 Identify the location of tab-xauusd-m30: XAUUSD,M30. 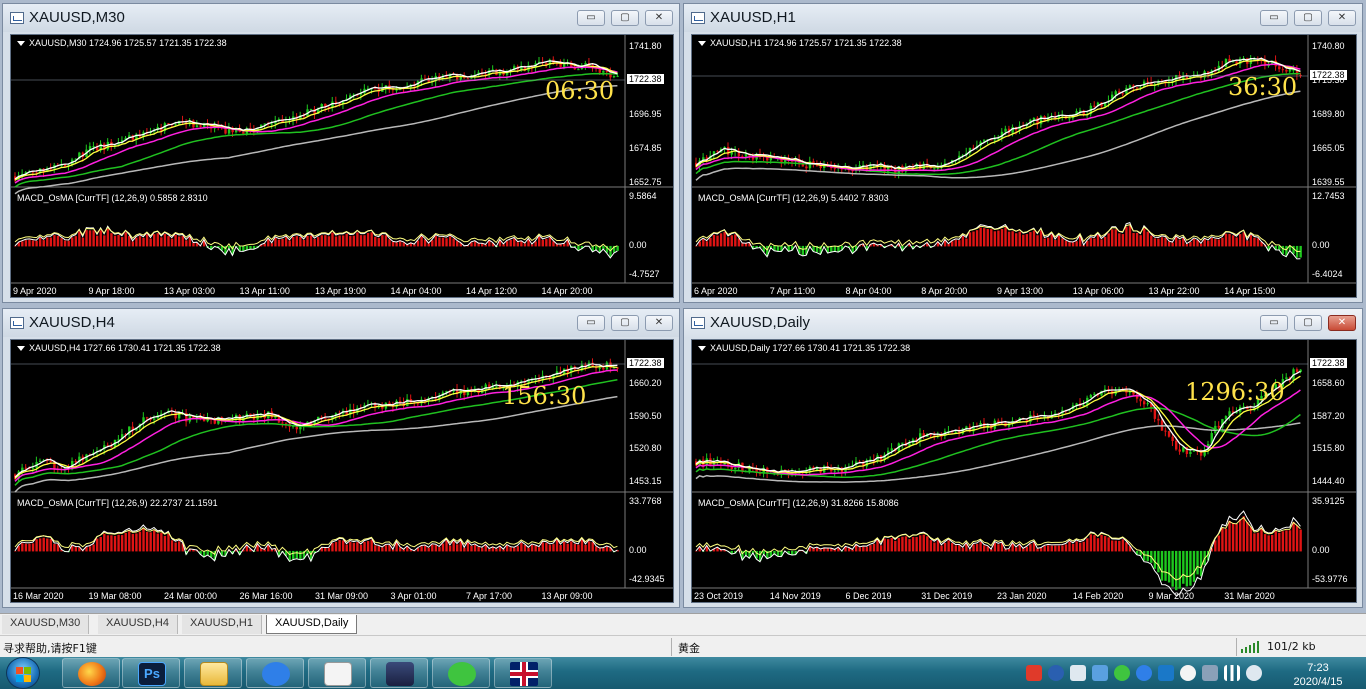
(46, 624).